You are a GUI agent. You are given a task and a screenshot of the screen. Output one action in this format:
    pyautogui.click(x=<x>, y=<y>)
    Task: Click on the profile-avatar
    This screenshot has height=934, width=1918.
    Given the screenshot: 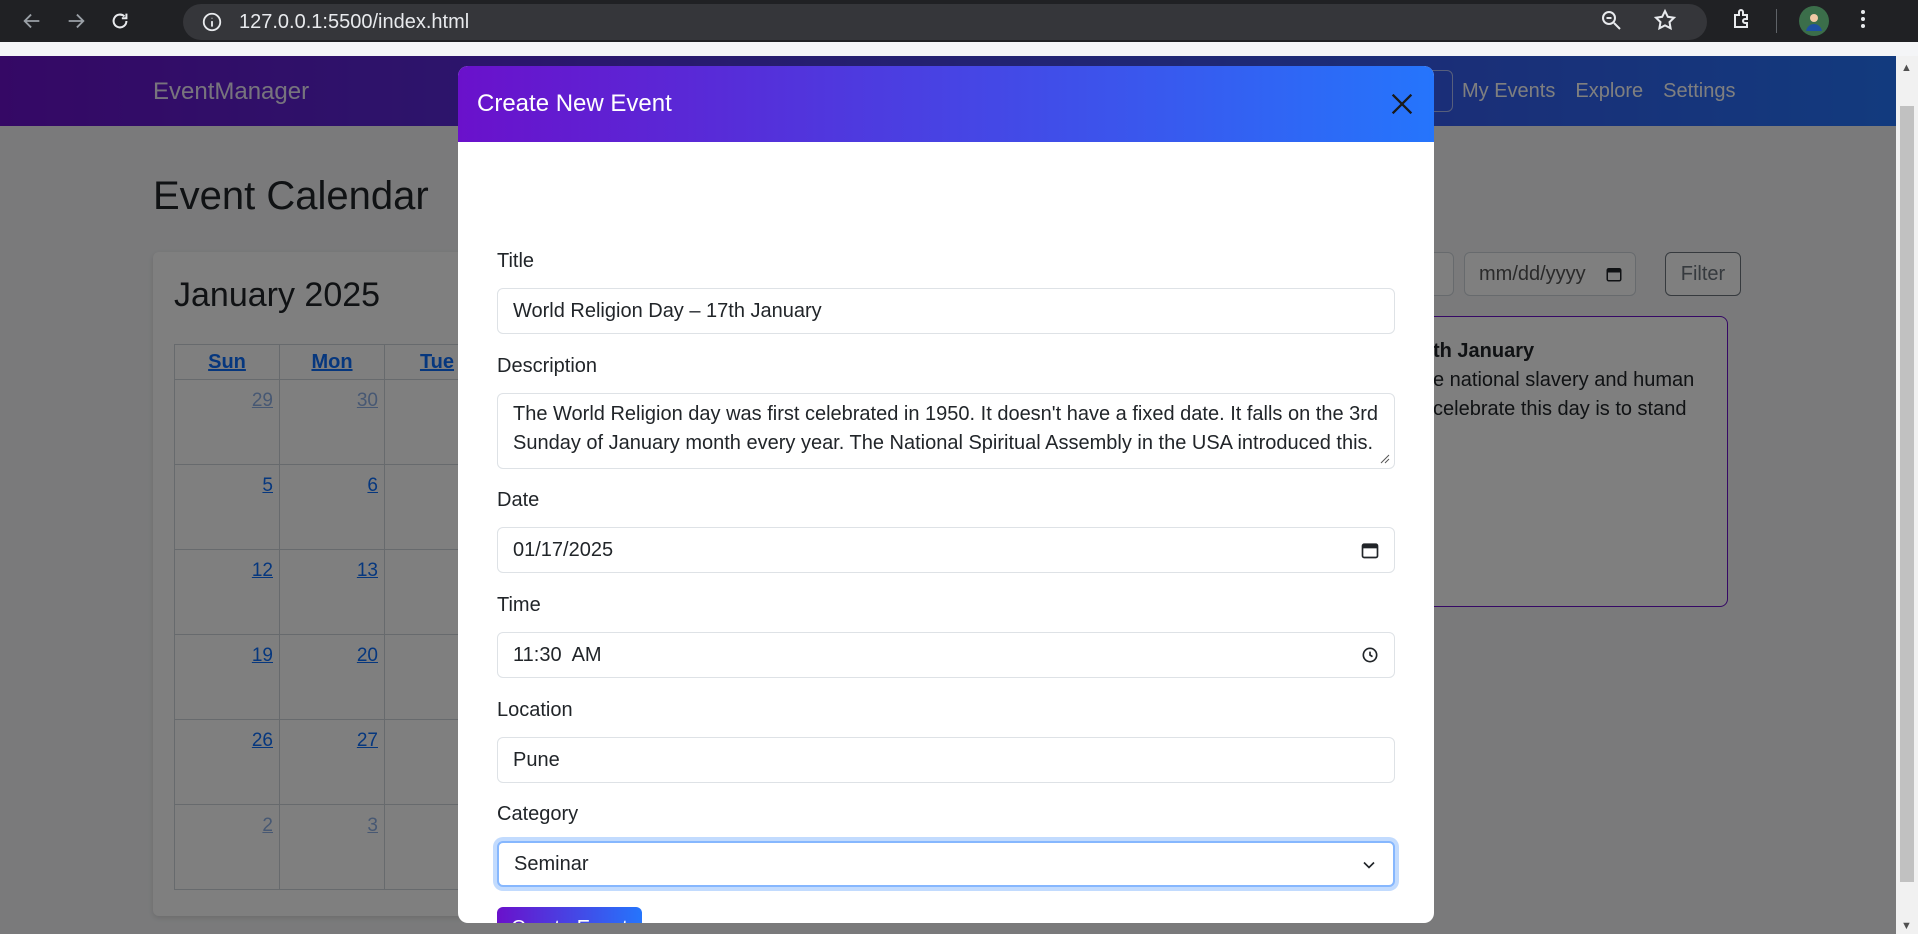 What is the action you would take?
    pyautogui.click(x=1814, y=21)
    